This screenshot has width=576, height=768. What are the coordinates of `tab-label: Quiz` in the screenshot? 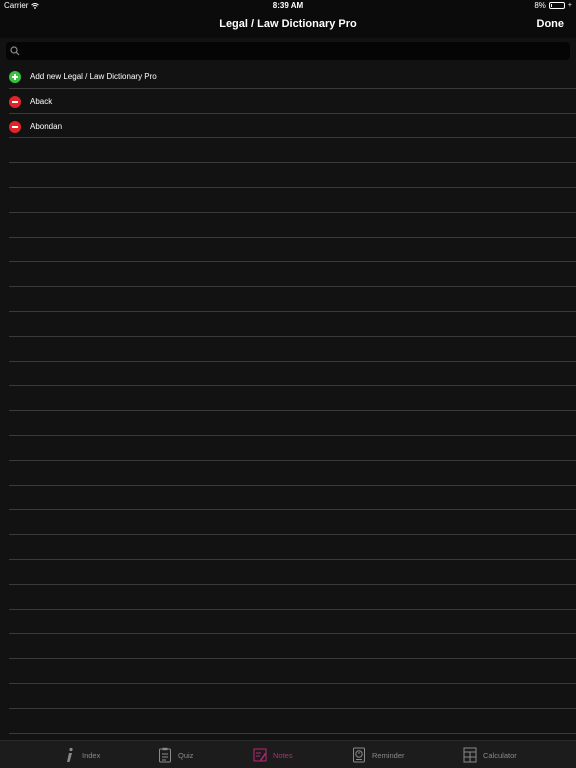 It's located at (186, 755).